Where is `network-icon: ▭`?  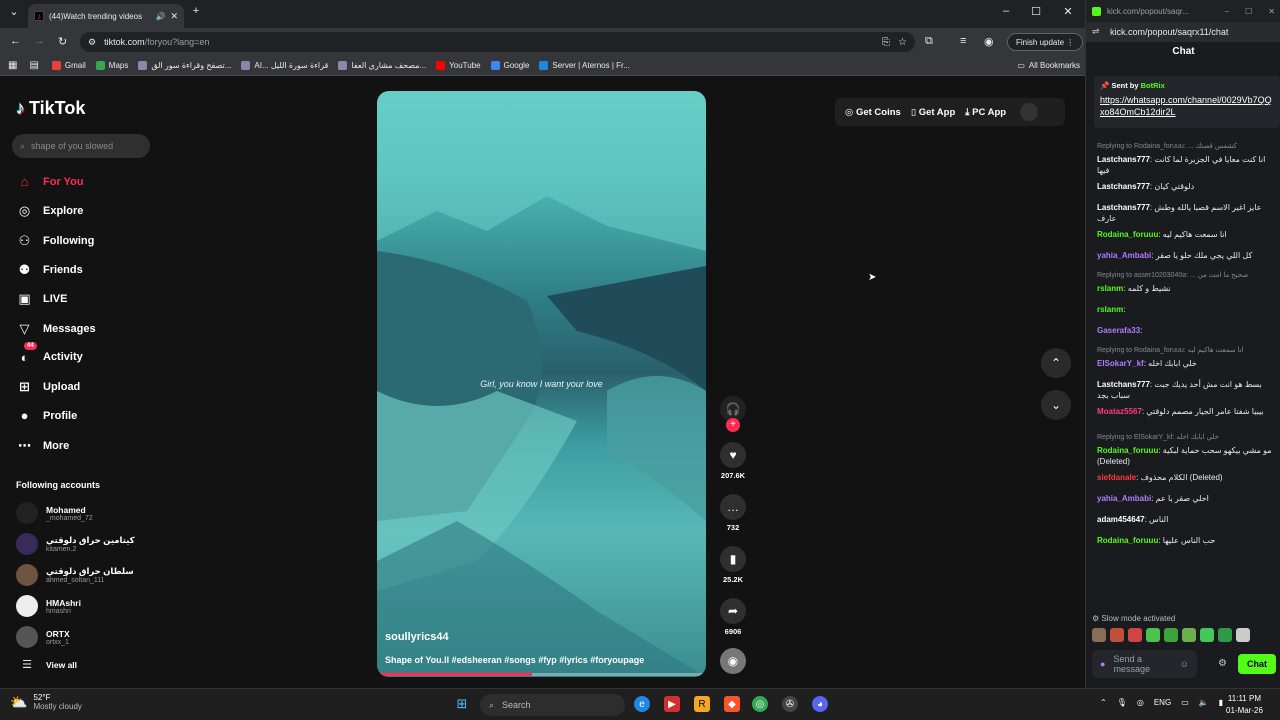
network-icon: ▭ is located at coordinates (1185, 702).